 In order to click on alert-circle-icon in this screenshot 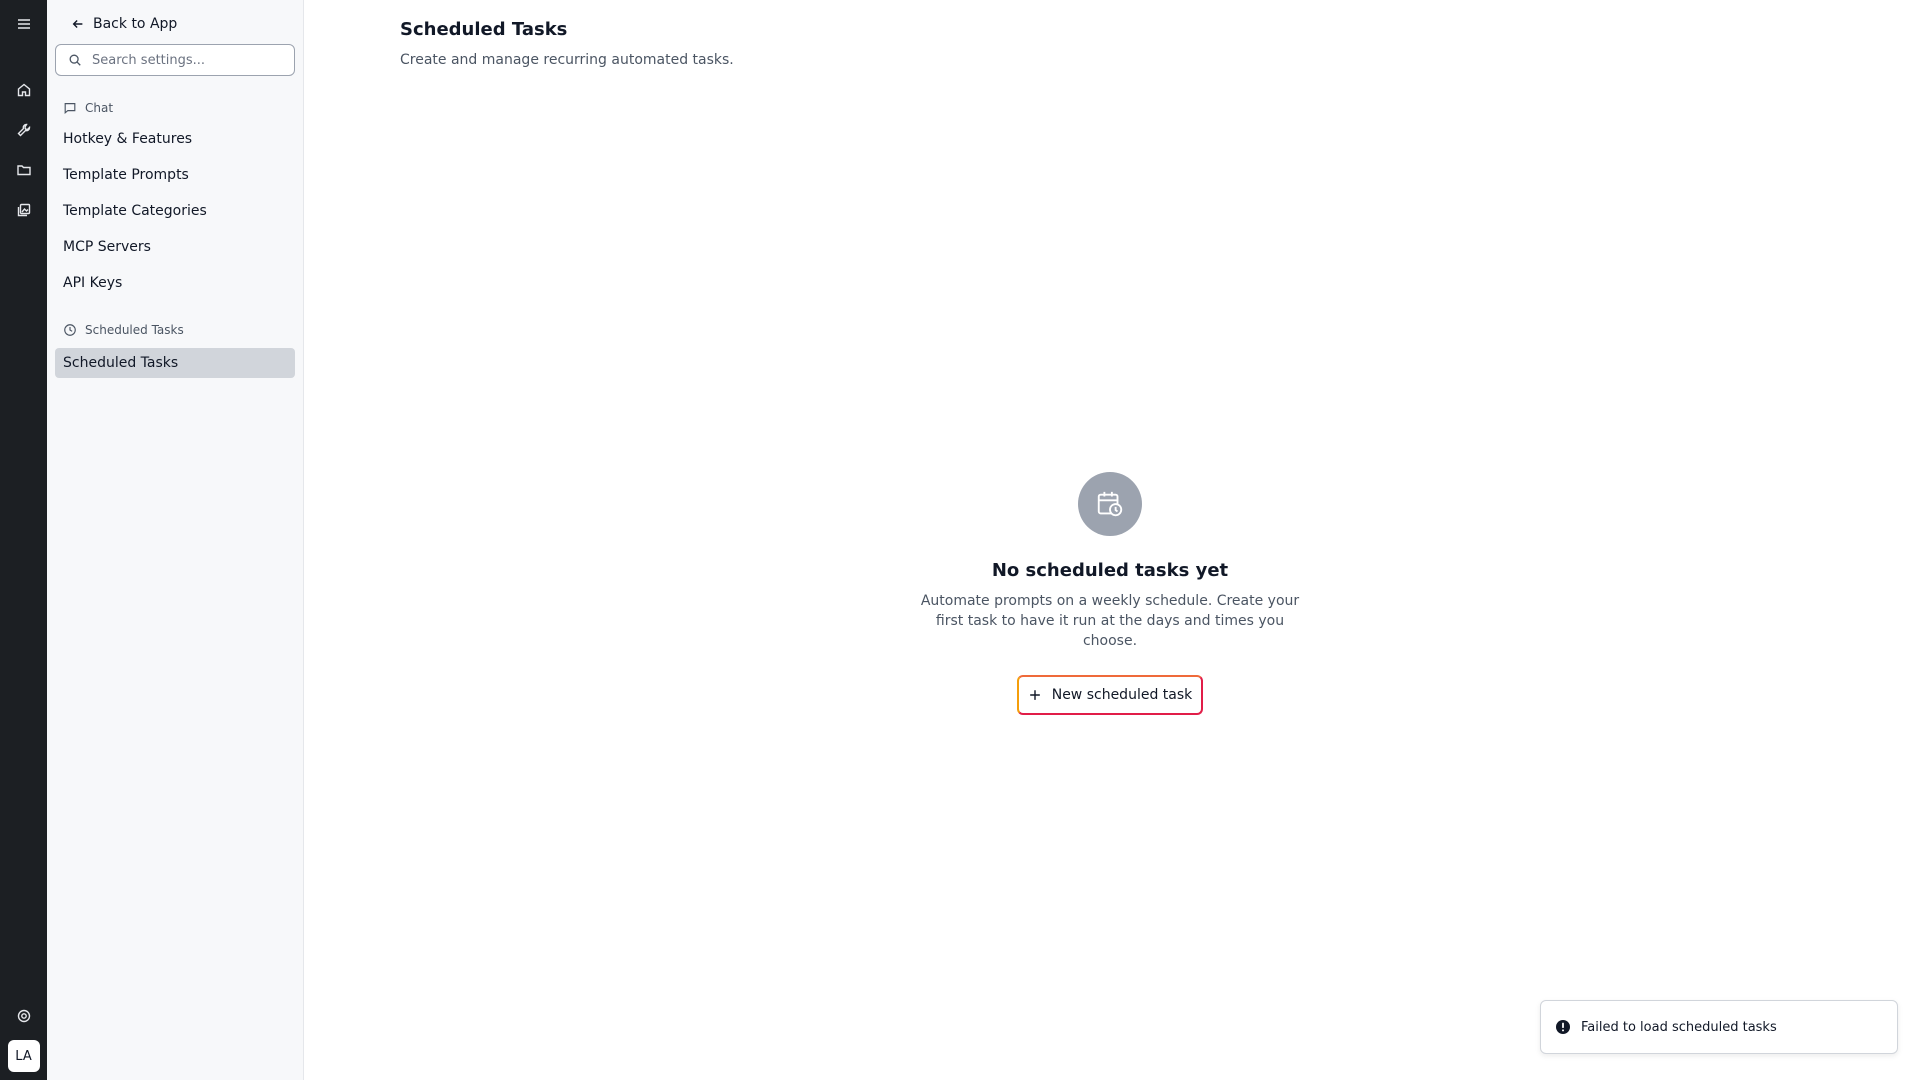, I will do `click(1563, 1027)`.